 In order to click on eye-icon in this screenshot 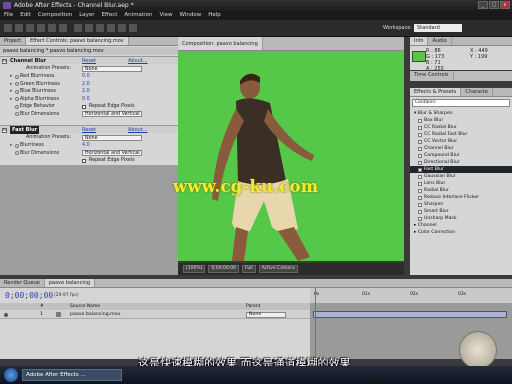, I will do `click(6, 315)`.